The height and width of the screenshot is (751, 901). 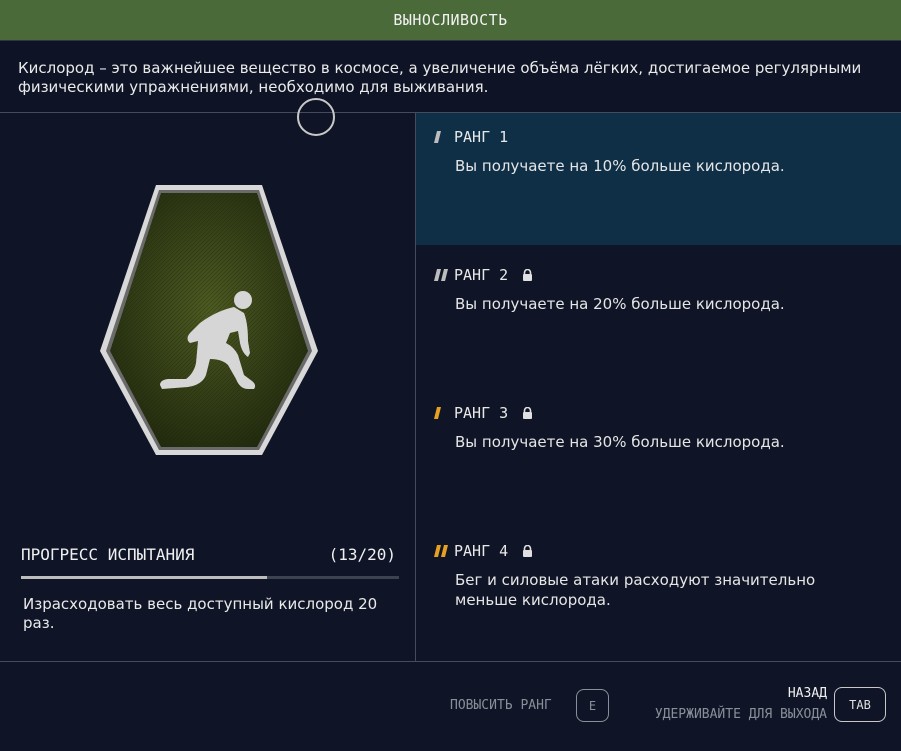 I want to click on rank-title: РАНГ 2, so click(x=481, y=275).